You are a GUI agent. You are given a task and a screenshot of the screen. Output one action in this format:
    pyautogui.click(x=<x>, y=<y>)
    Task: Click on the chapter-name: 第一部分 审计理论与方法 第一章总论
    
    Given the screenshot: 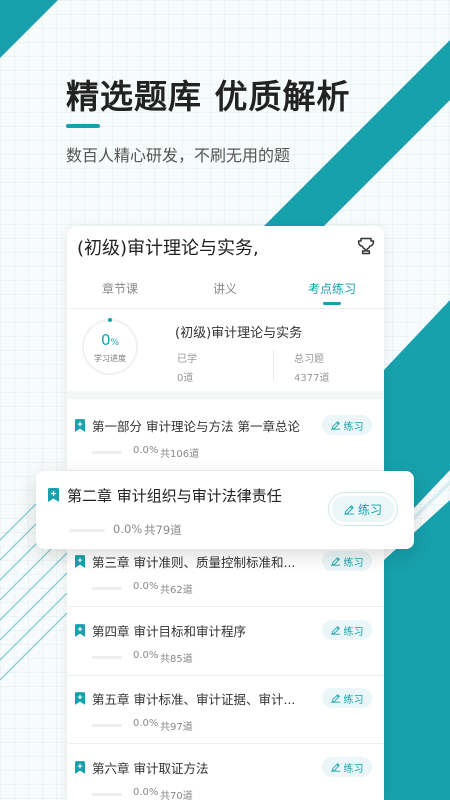 What is the action you would take?
    pyautogui.click(x=196, y=426)
    